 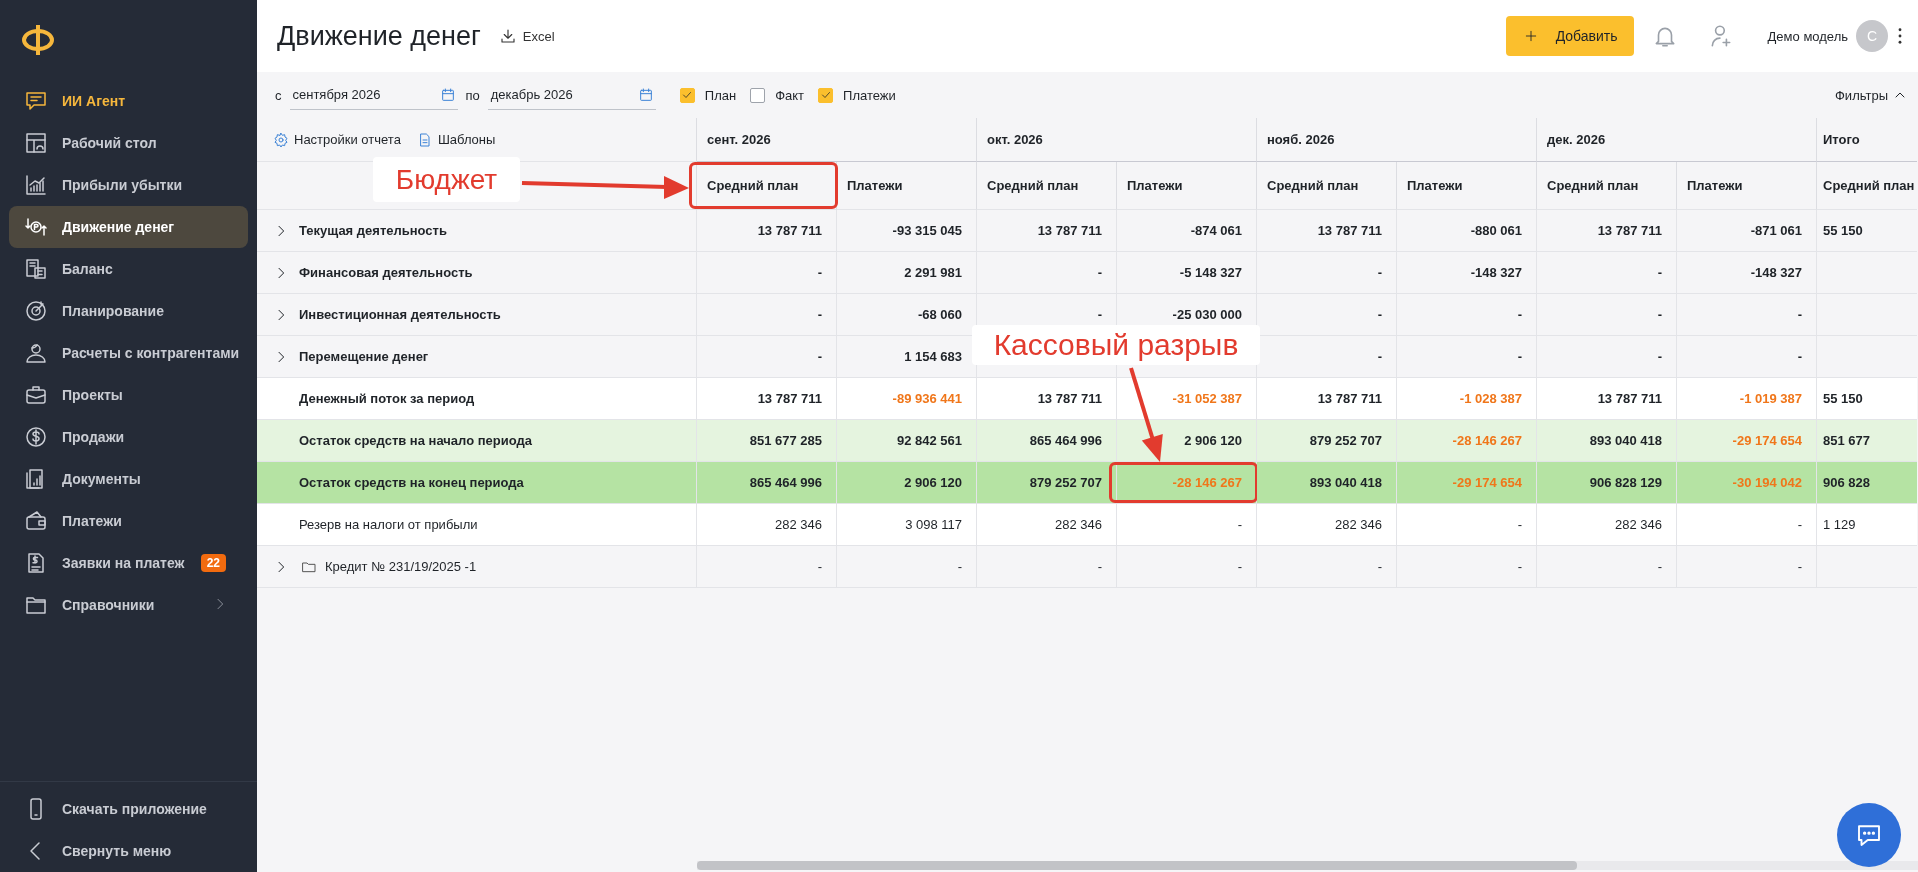 I want to click on wallet-icon, so click(x=36, y=521).